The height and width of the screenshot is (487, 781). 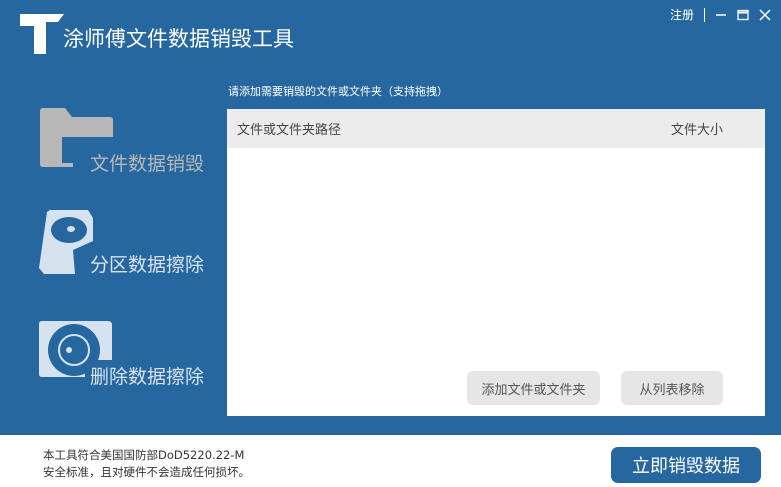 What do you see at coordinates (178, 39) in the screenshot?
I see `app-title: 涂师傅文件数据销毁工具` at bounding box center [178, 39].